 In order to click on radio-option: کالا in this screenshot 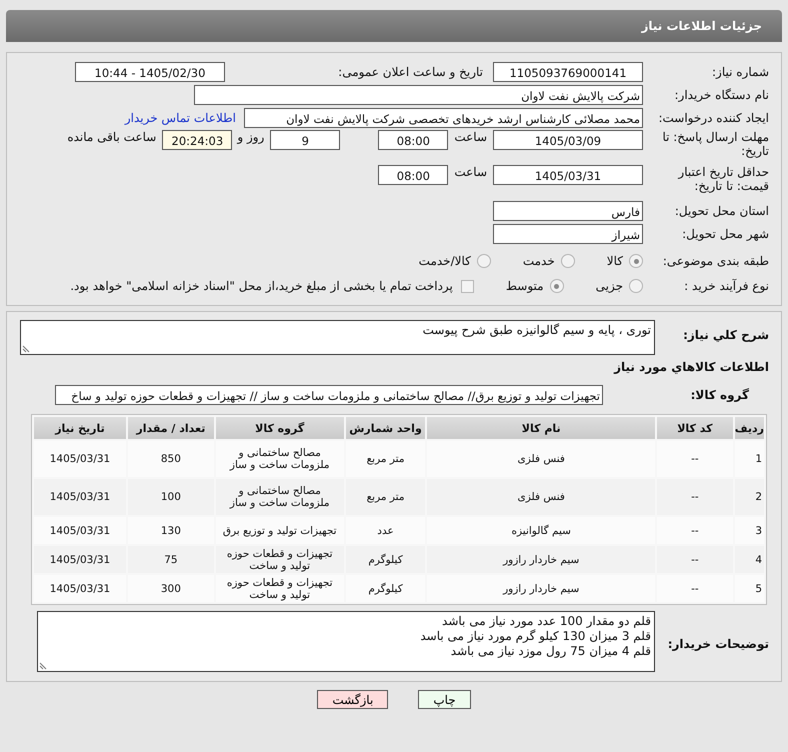, I will do `click(624, 261)`.